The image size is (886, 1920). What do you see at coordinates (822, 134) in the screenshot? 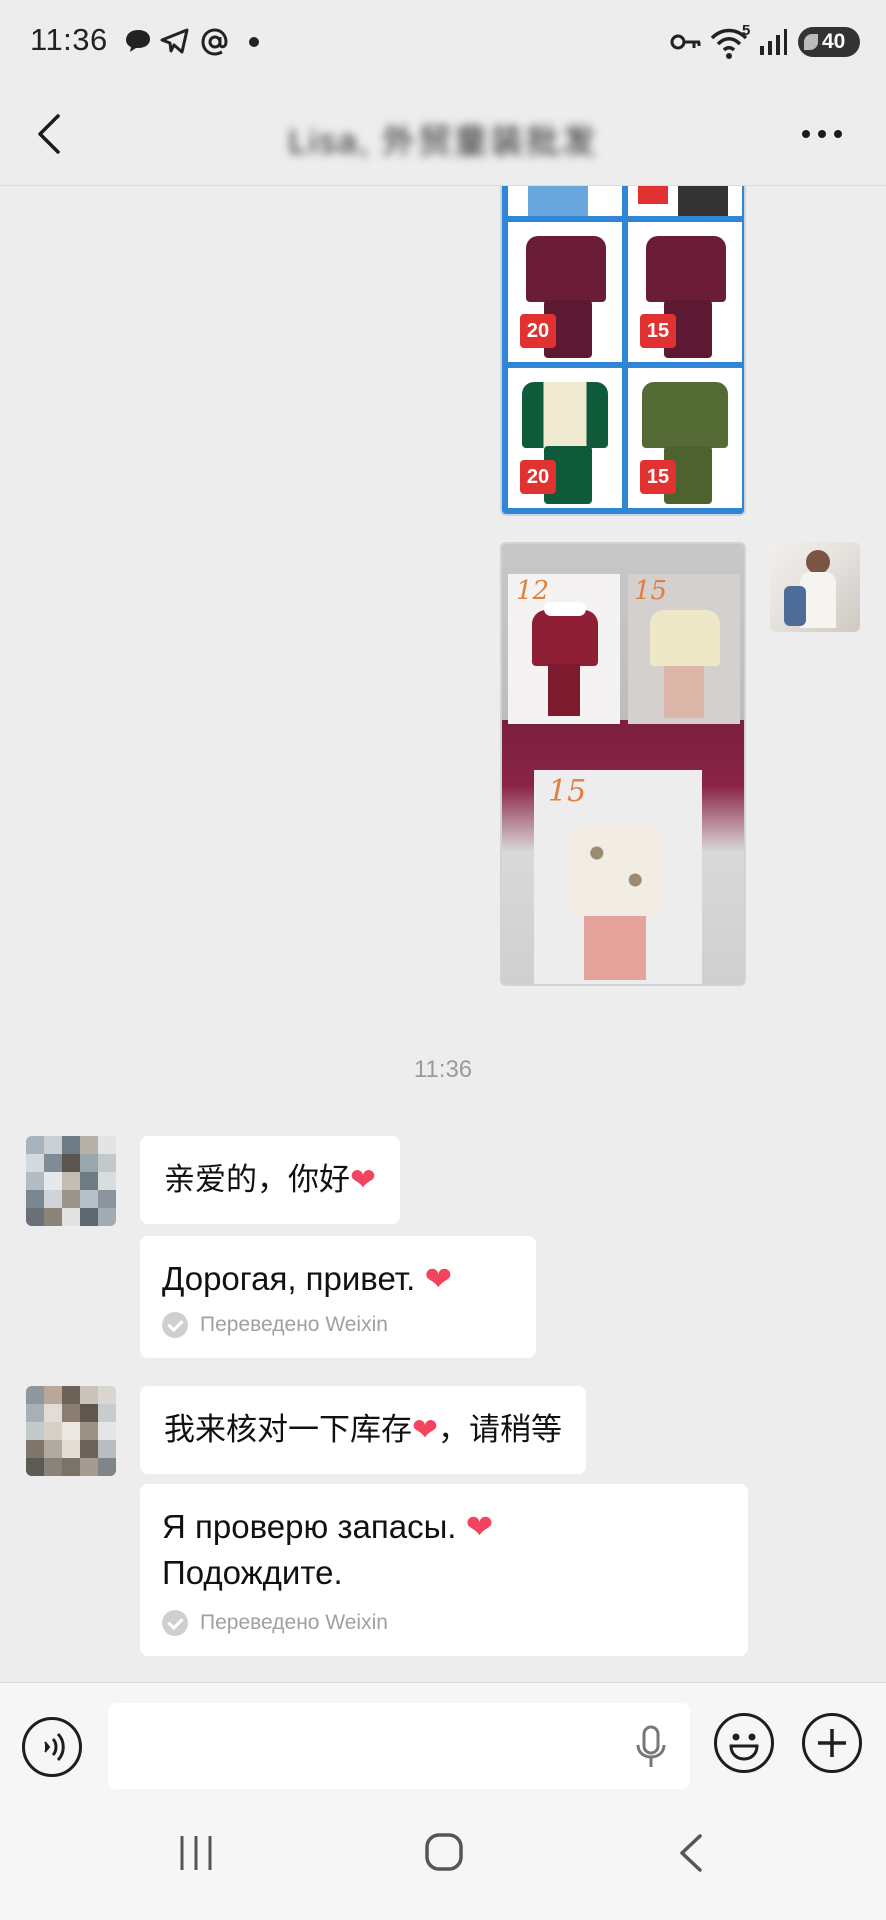
I see `more-dots-icon` at bounding box center [822, 134].